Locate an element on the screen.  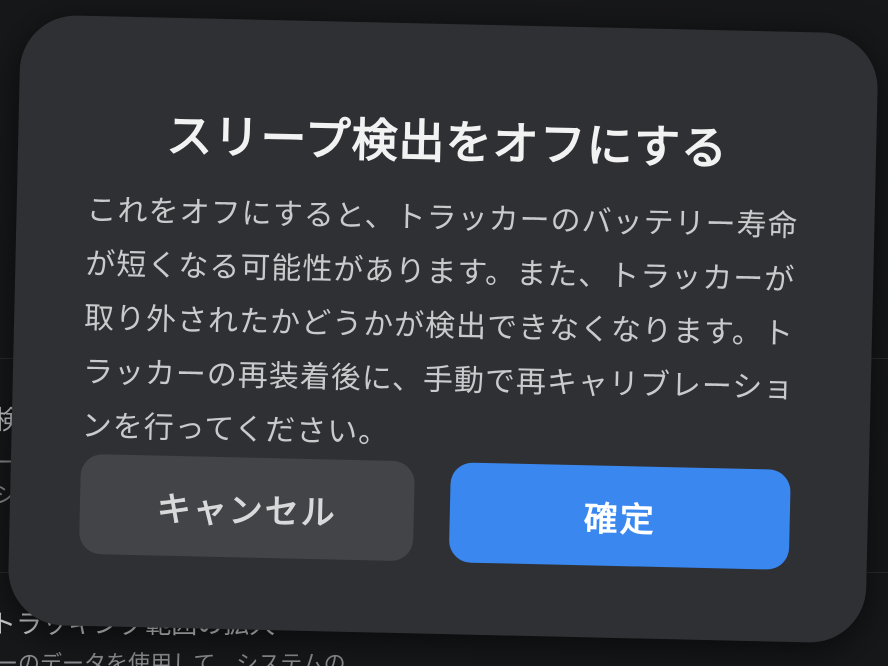
background-item-tracking-range-sub: ーのデータを使用して、システムの is located at coordinates (173, 659).